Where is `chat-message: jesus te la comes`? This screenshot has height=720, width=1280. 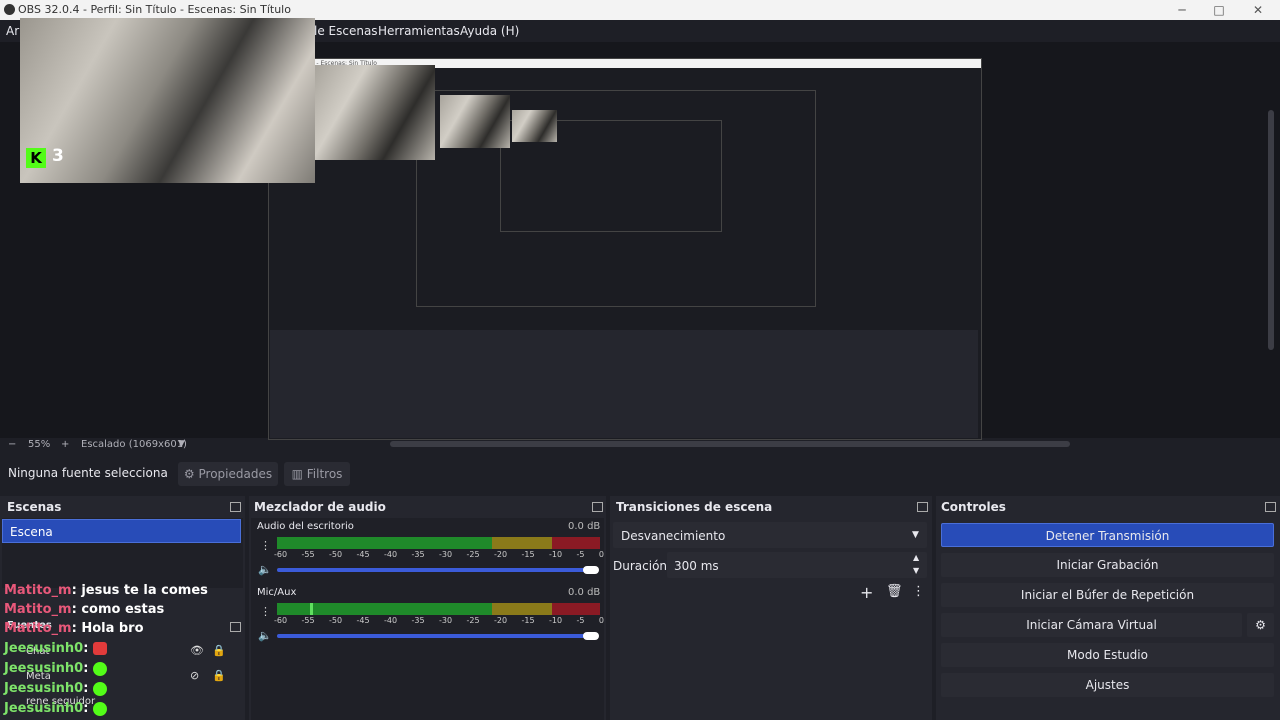 chat-message: jesus te la comes is located at coordinates (144, 590).